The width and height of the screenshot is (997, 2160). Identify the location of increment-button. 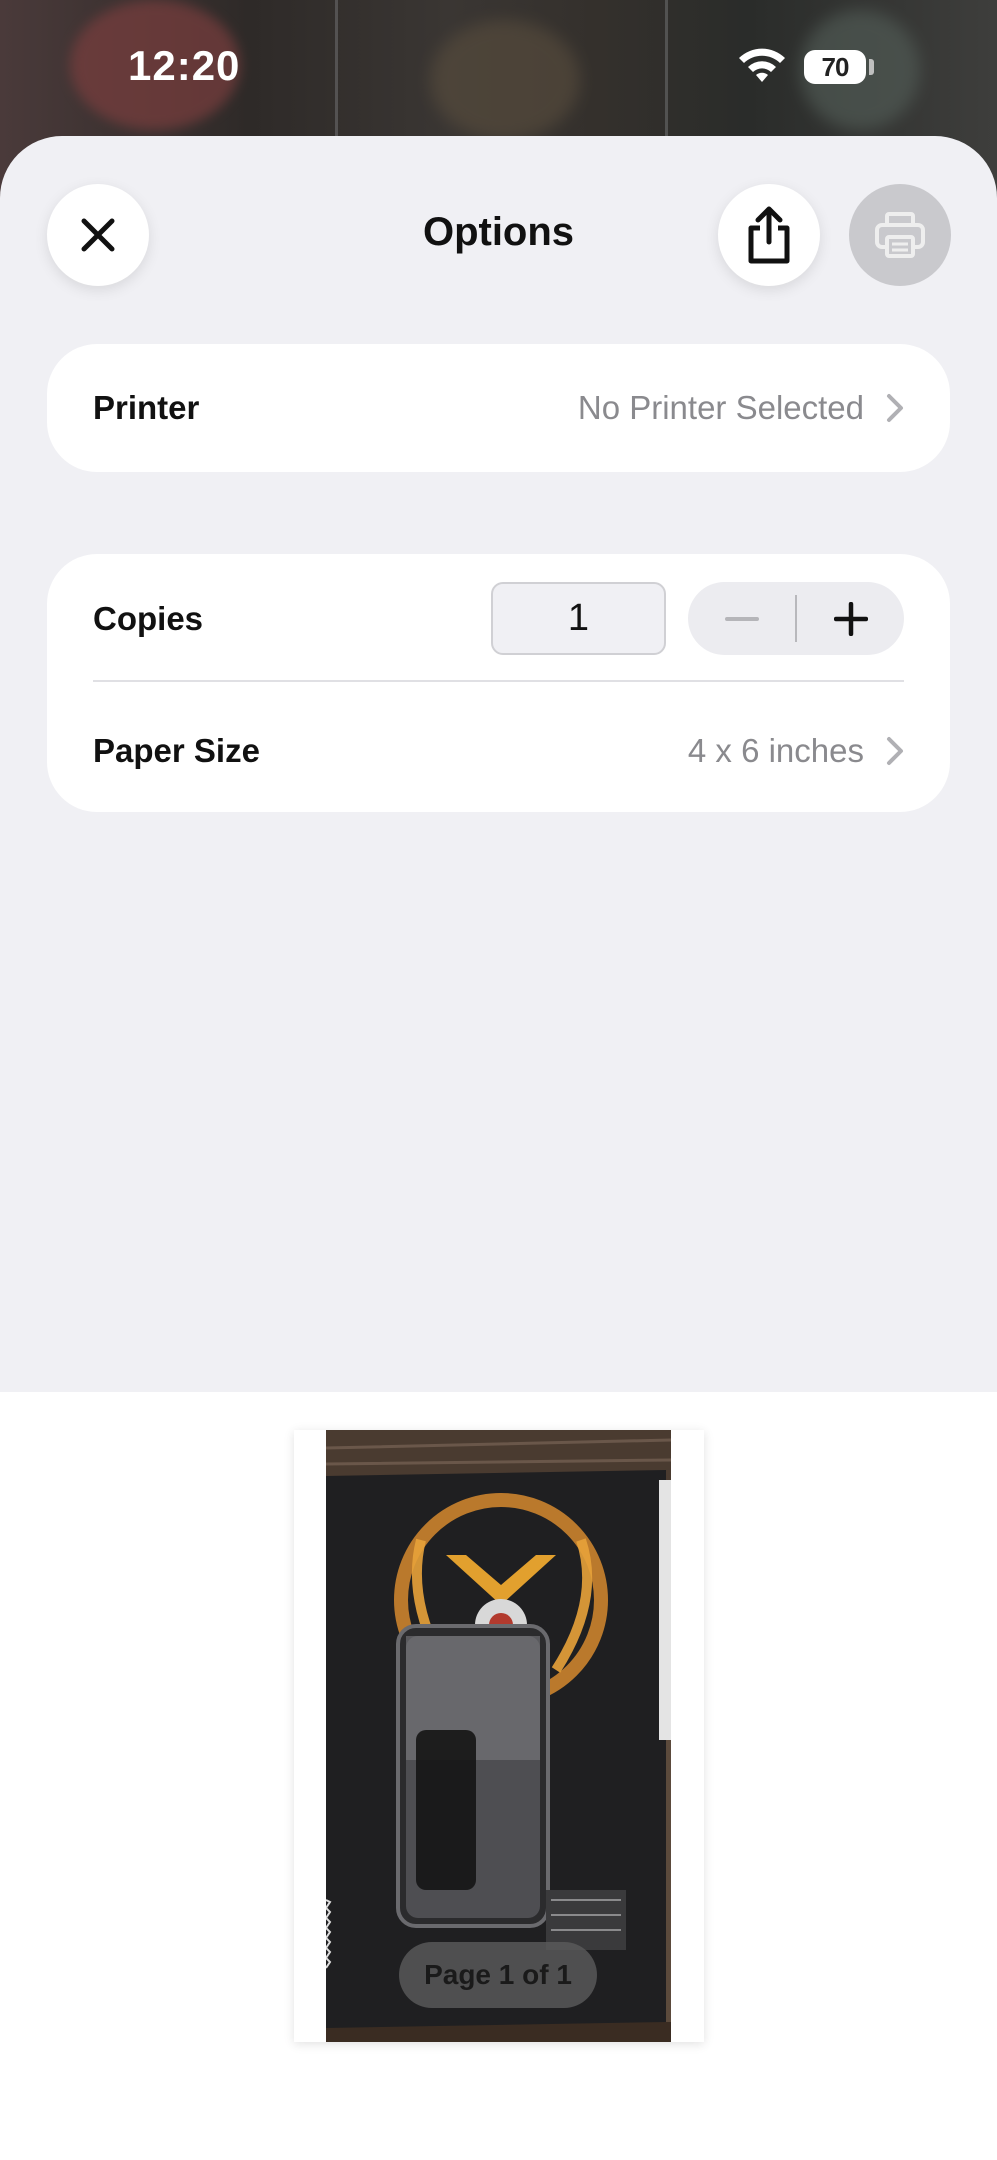
(850, 618).